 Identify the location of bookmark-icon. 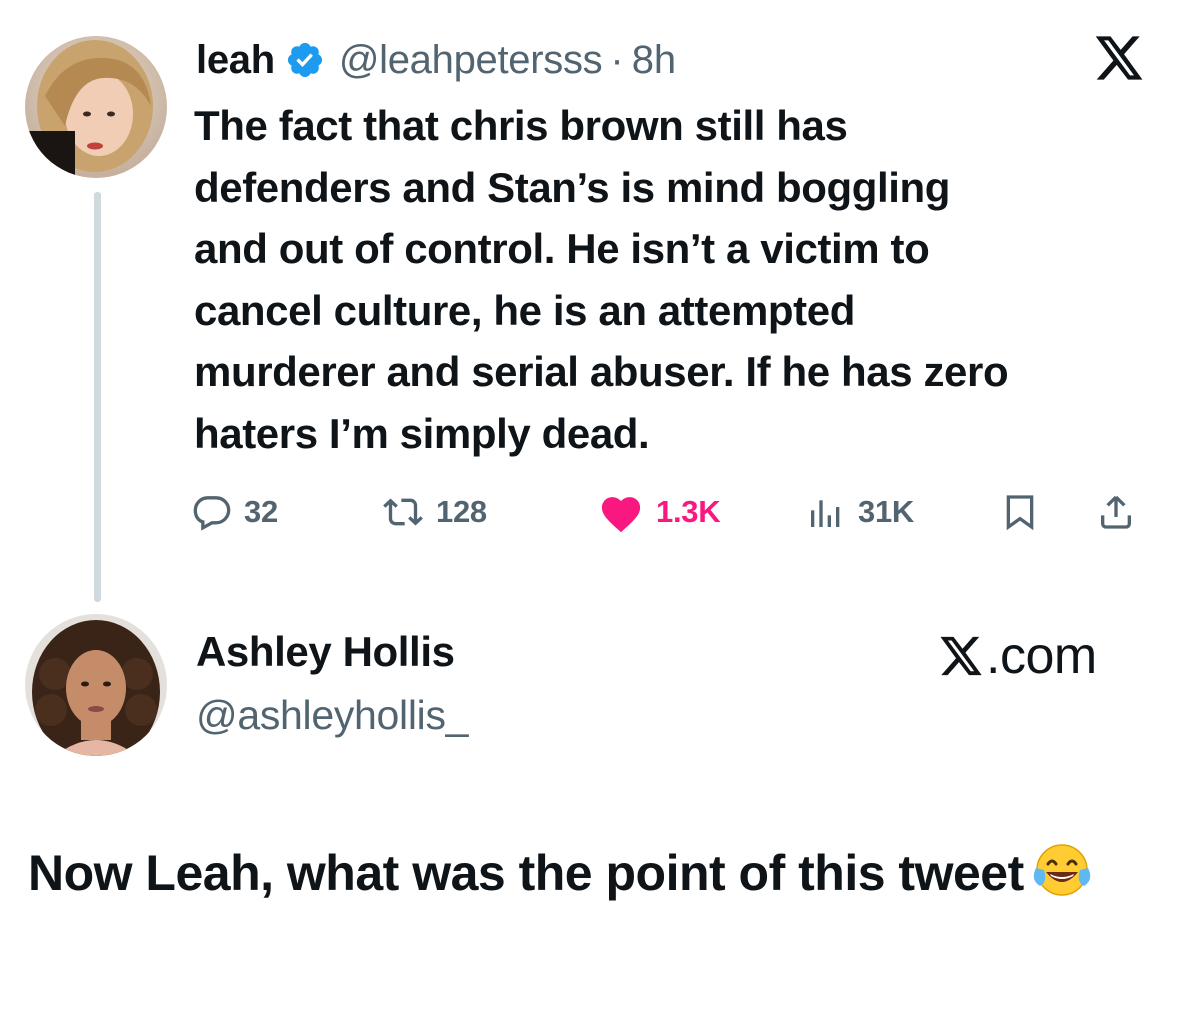
(1020, 513).